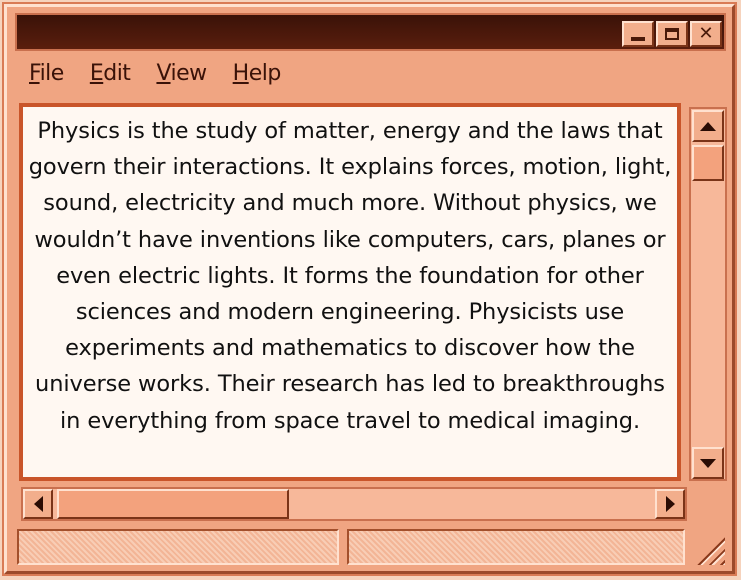  What do you see at coordinates (708, 294) in the screenshot?
I see `vertical-scrollbar` at bounding box center [708, 294].